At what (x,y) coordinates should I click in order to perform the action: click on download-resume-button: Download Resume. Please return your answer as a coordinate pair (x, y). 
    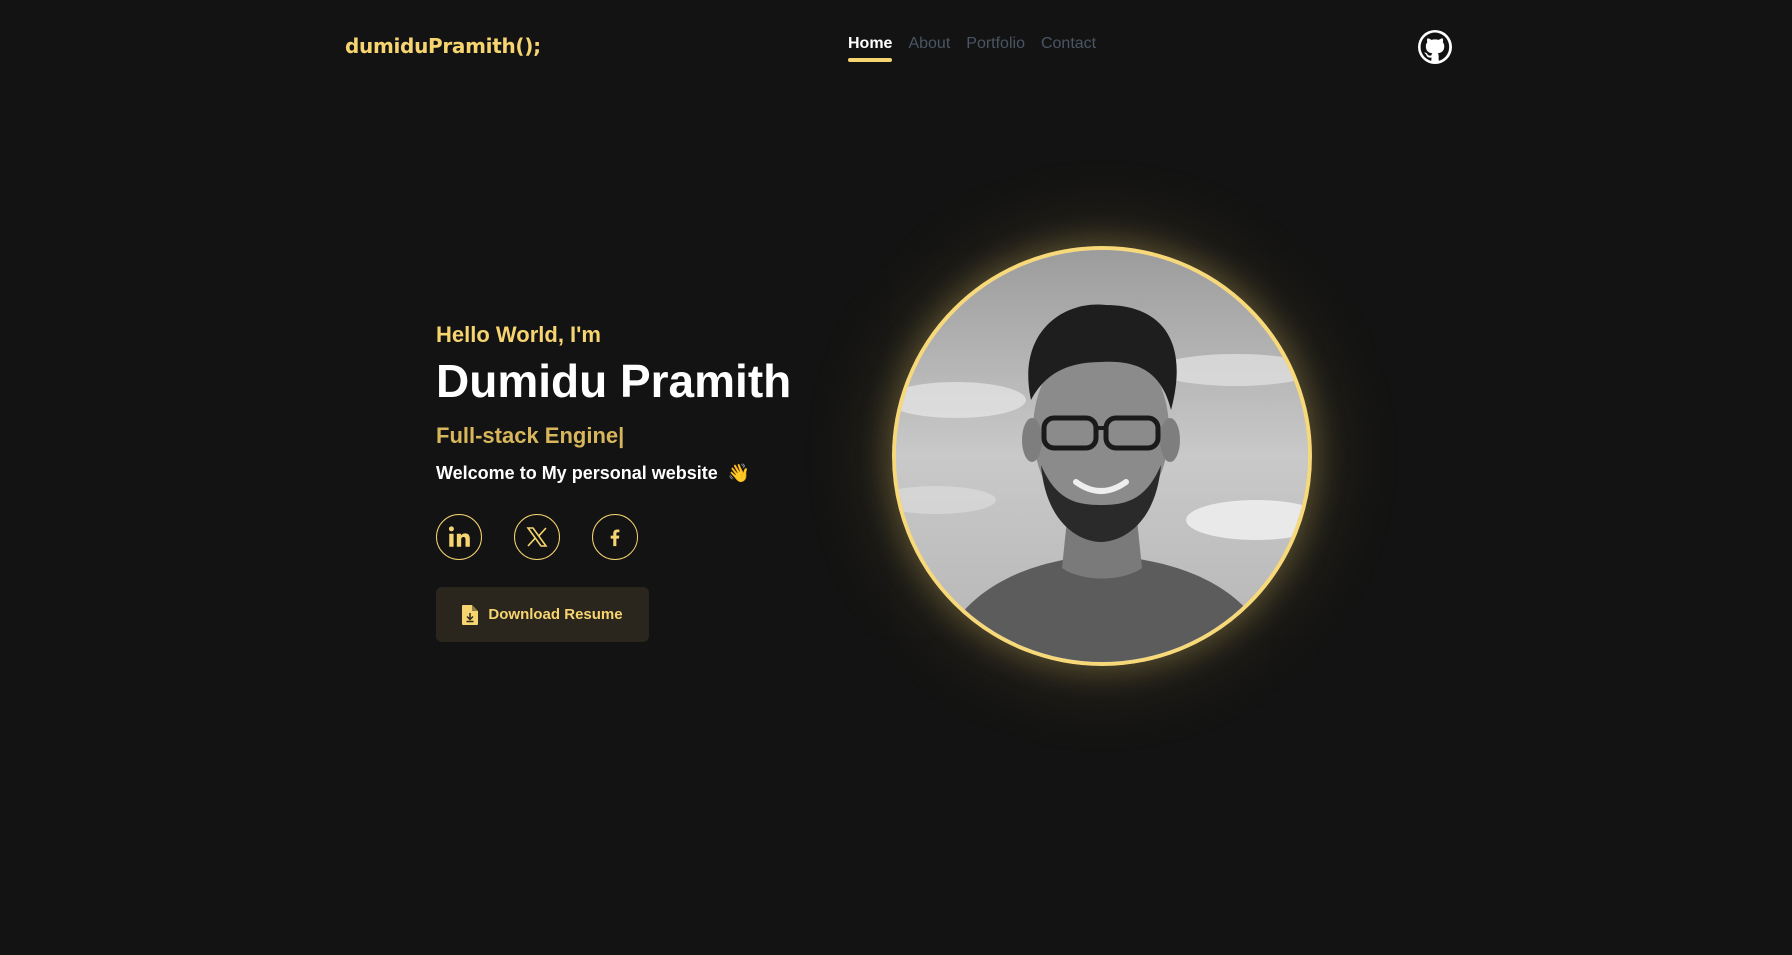
    Looking at the image, I should click on (542, 614).